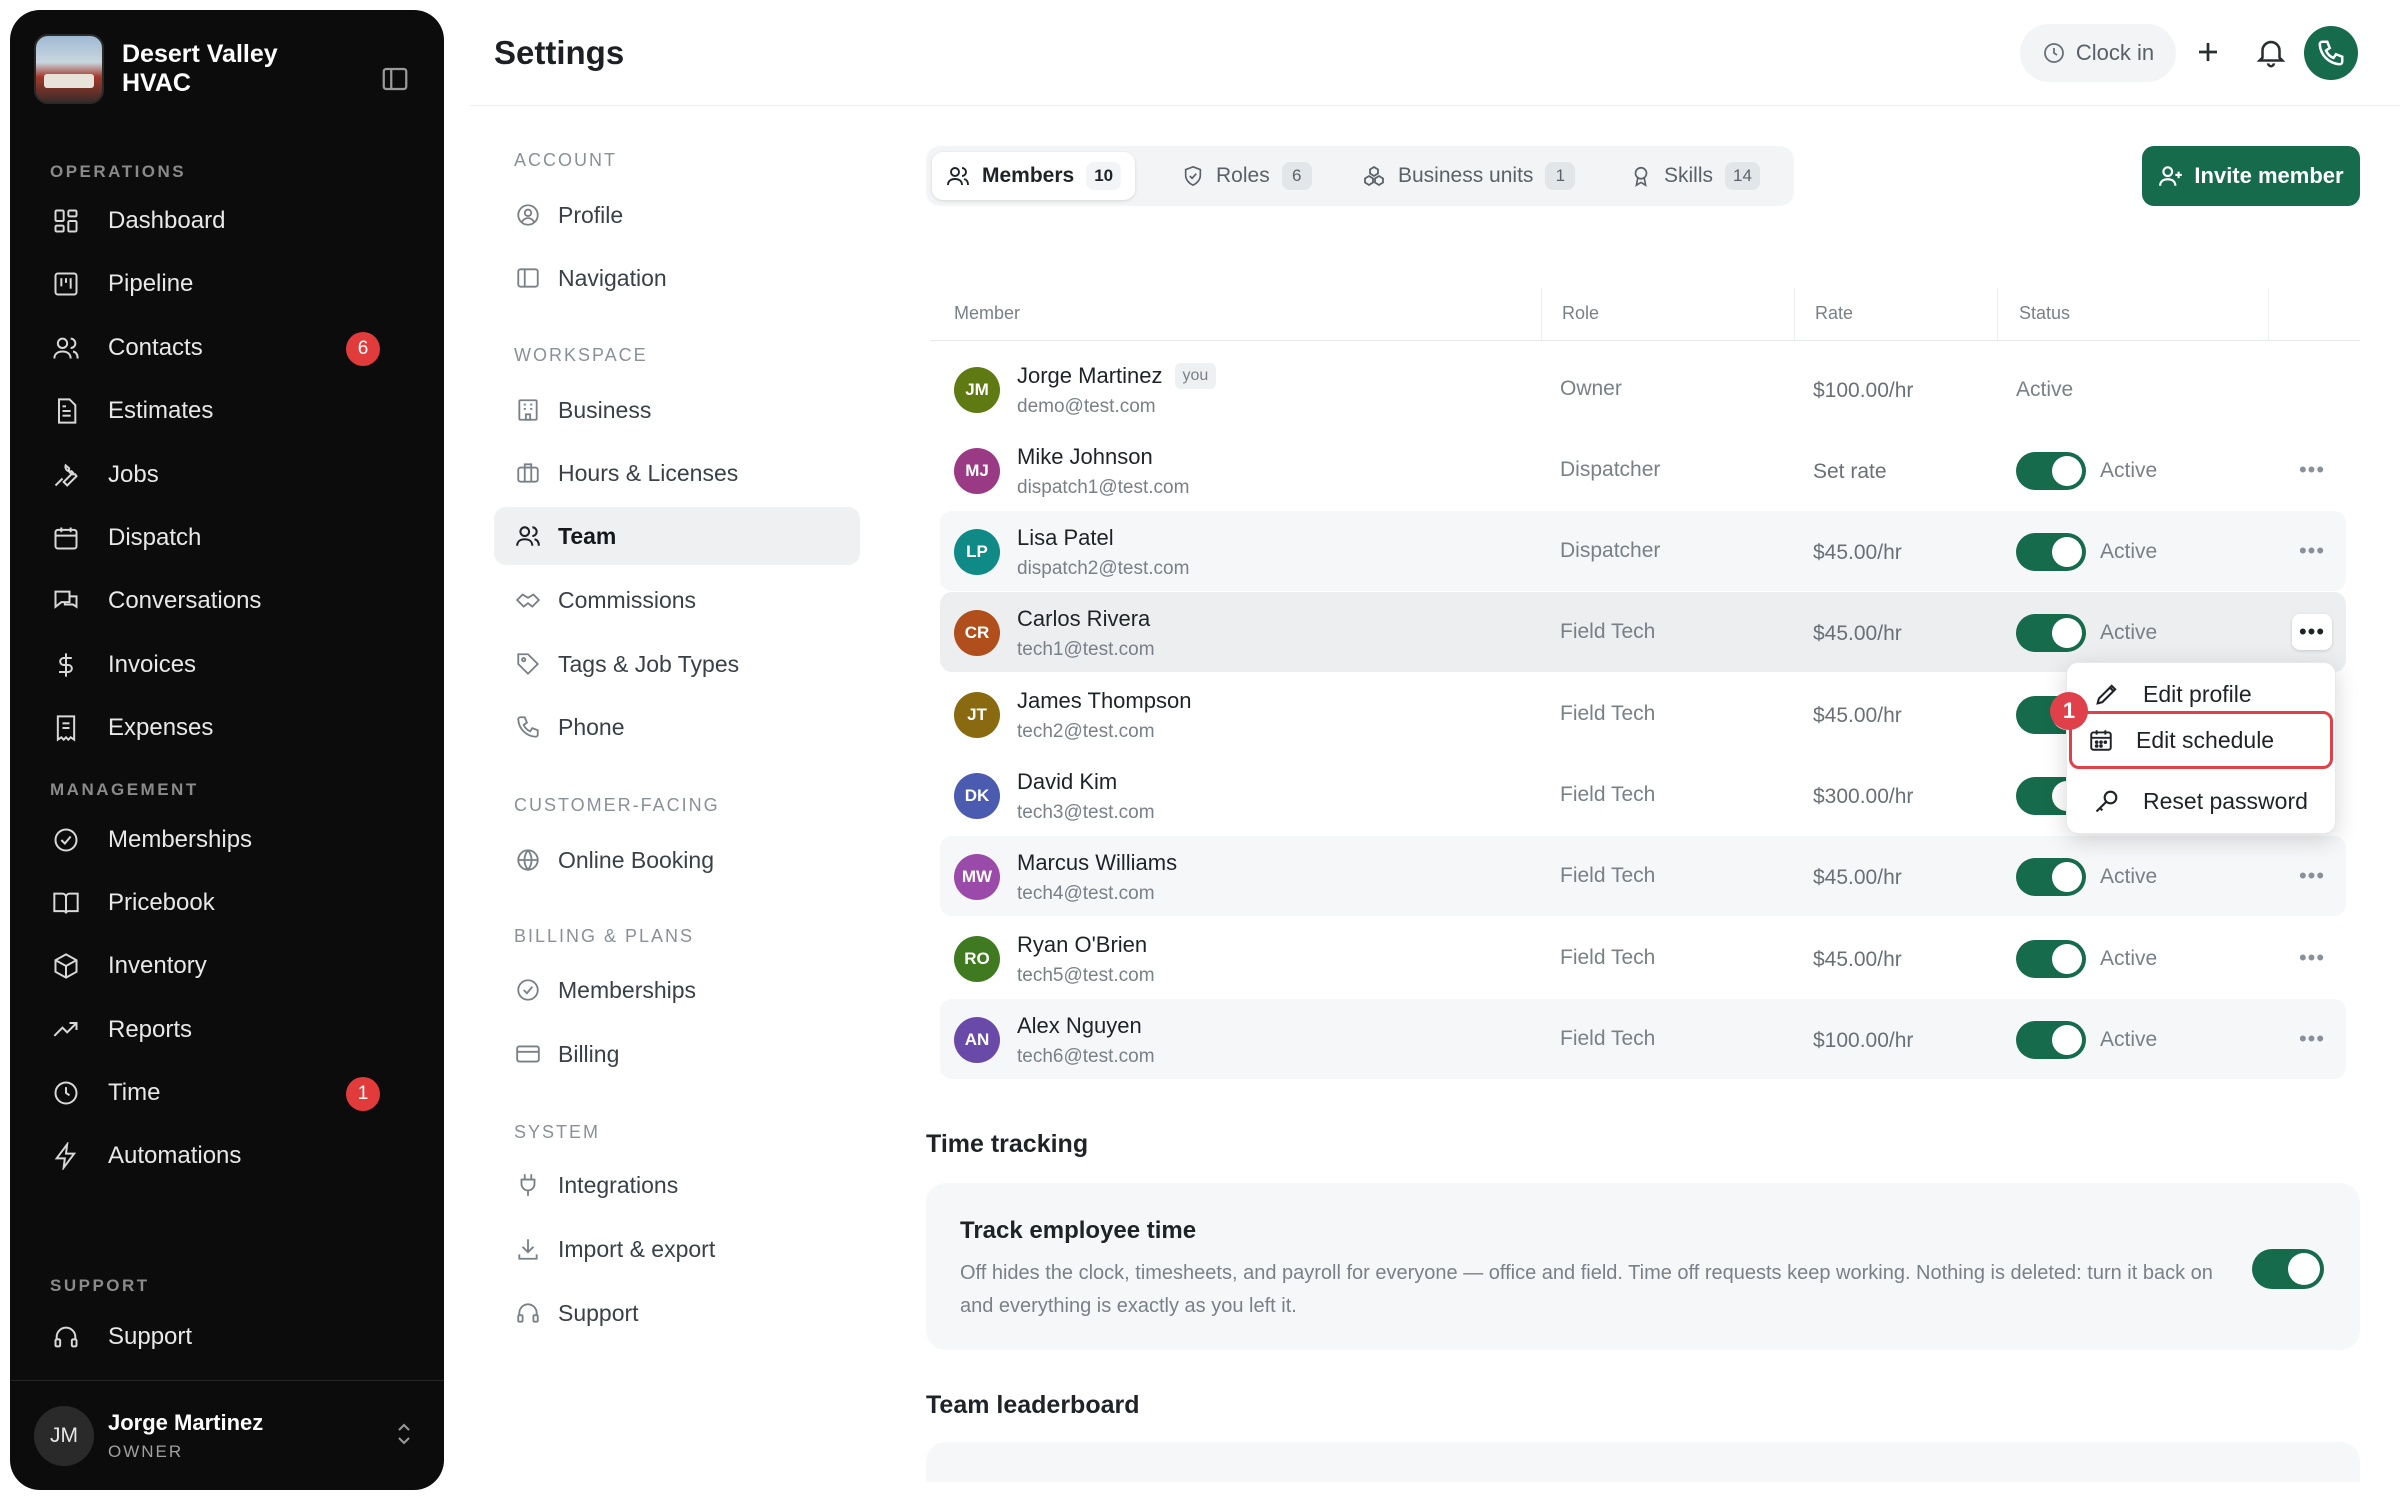  Describe the element at coordinates (66, 665) in the screenshot. I see `dollar-icon` at that location.